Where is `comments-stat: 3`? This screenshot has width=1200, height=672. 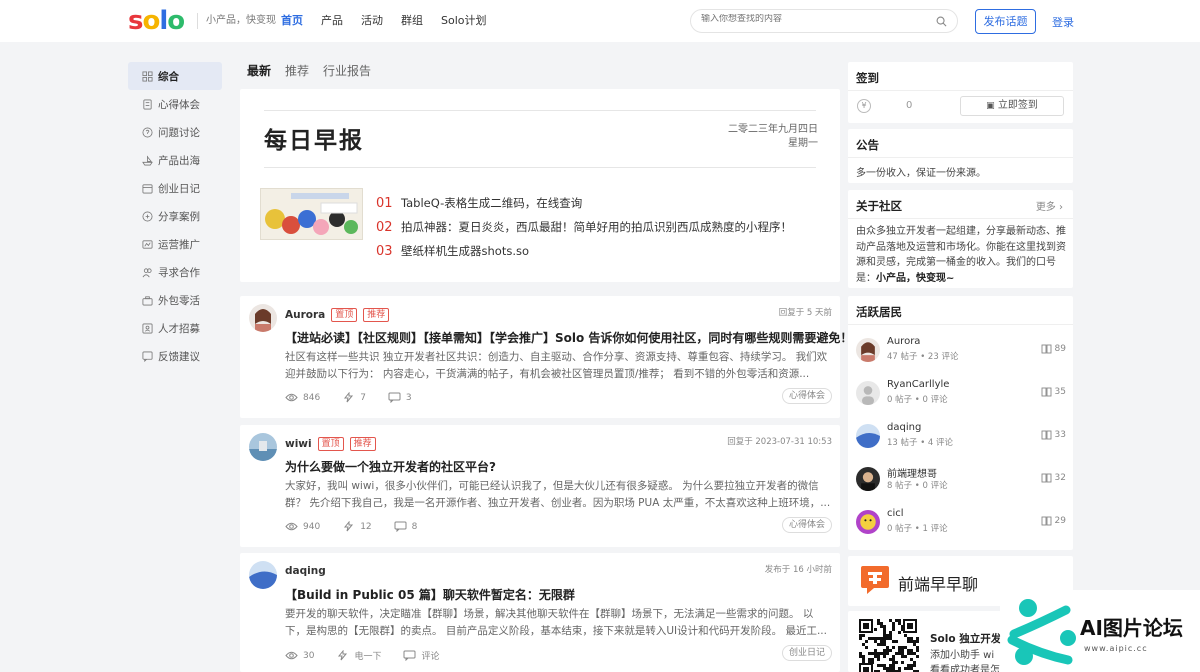
comments-stat: 3 is located at coordinates (400, 397).